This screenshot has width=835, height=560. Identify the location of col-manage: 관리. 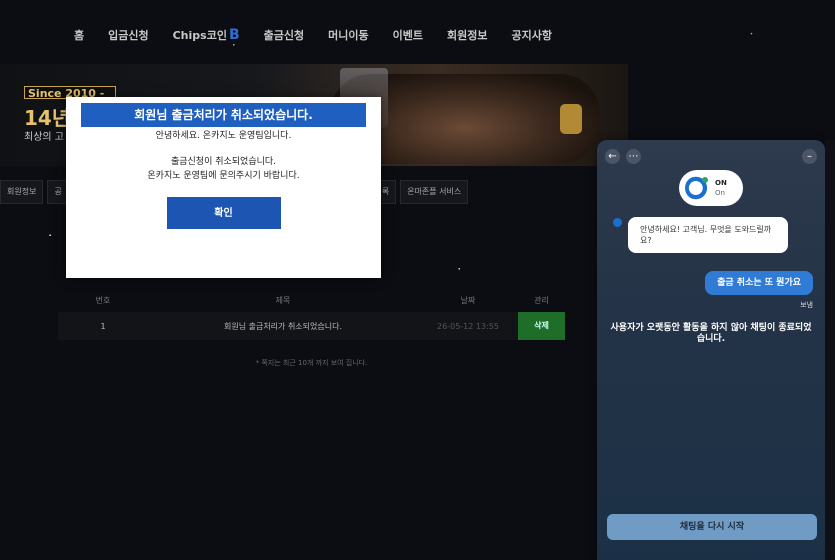
(541, 300).